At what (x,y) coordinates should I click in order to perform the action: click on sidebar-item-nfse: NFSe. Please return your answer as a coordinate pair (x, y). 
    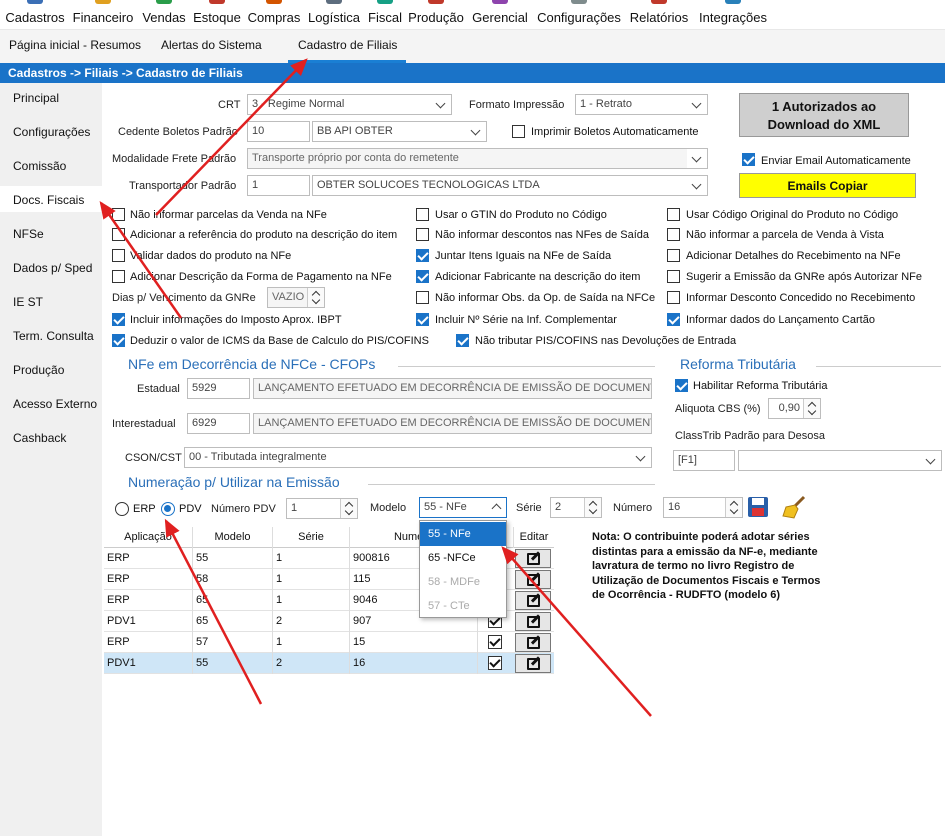
    Looking at the image, I should click on (28, 234).